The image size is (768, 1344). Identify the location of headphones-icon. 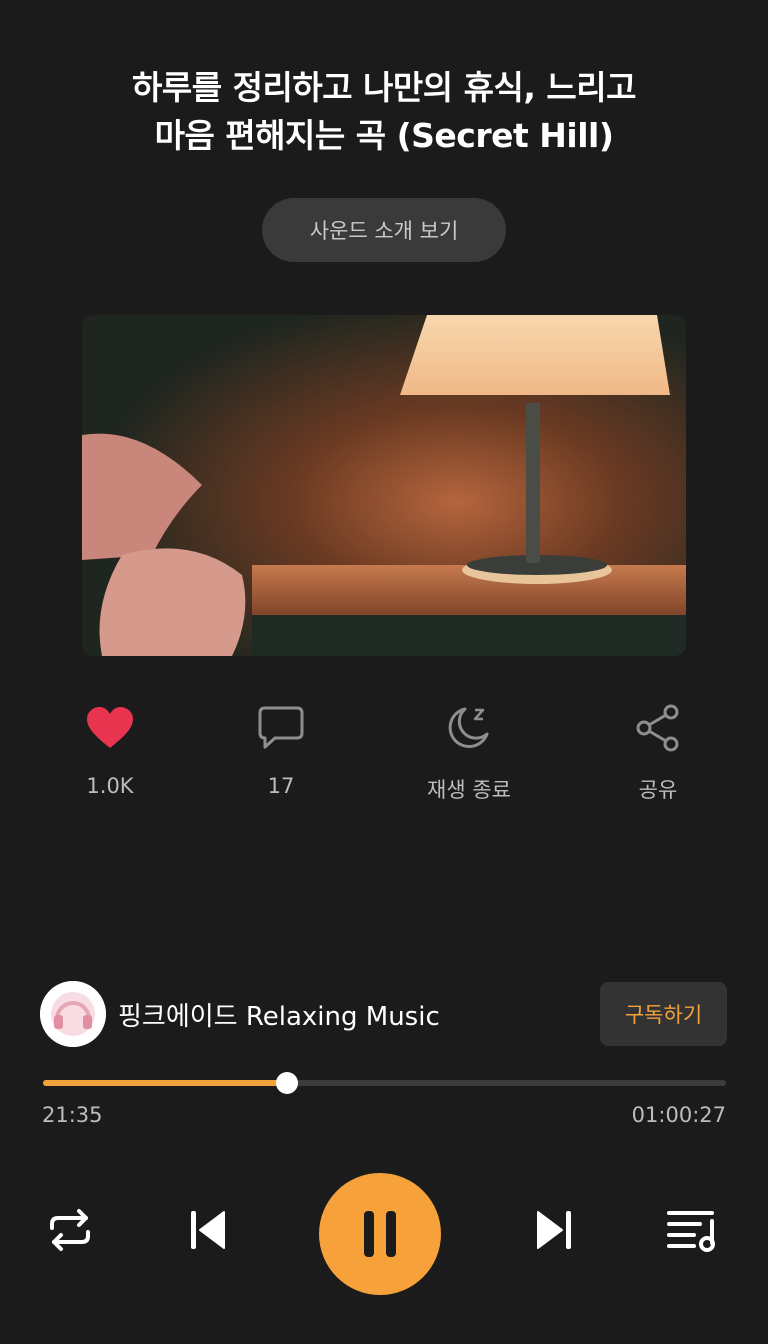
(73, 1014).